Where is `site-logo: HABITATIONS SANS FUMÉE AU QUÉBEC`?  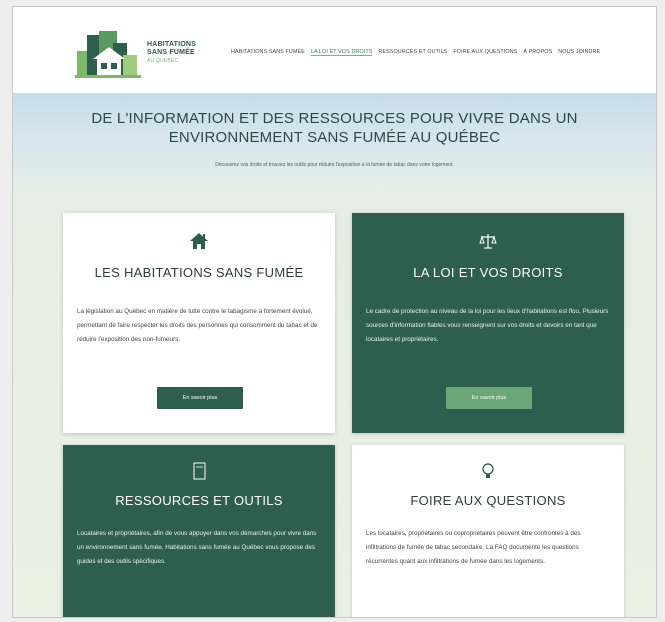
site-logo: HABITATIONS SANS FUMÉE AU QUÉBEC is located at coordinates (150, 54).